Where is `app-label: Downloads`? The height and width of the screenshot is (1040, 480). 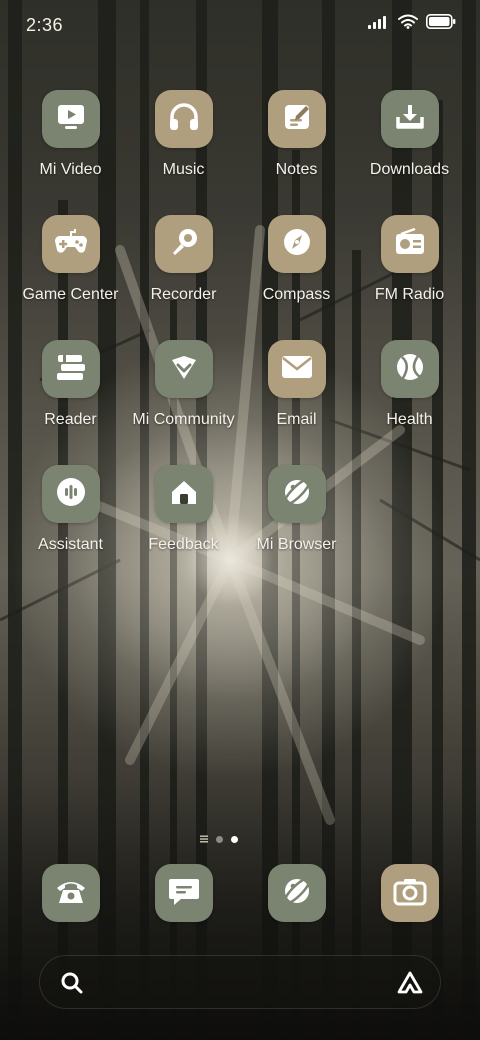
app-label: Downloads is located at coordinates (409, 169).